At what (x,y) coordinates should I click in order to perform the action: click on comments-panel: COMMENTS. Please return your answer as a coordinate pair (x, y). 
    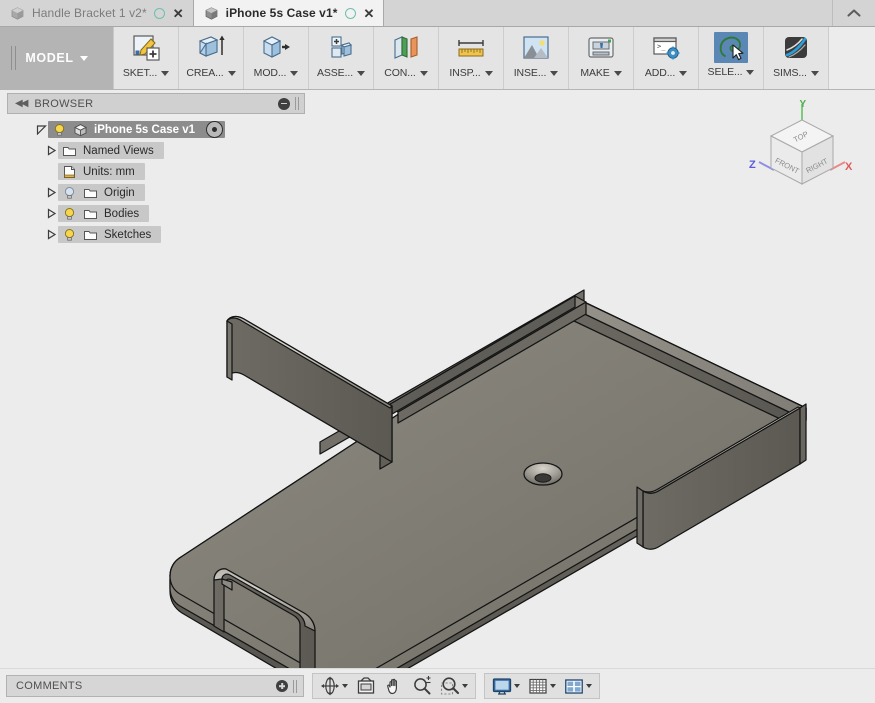
    Looking at the image, I should click on (155, 686).